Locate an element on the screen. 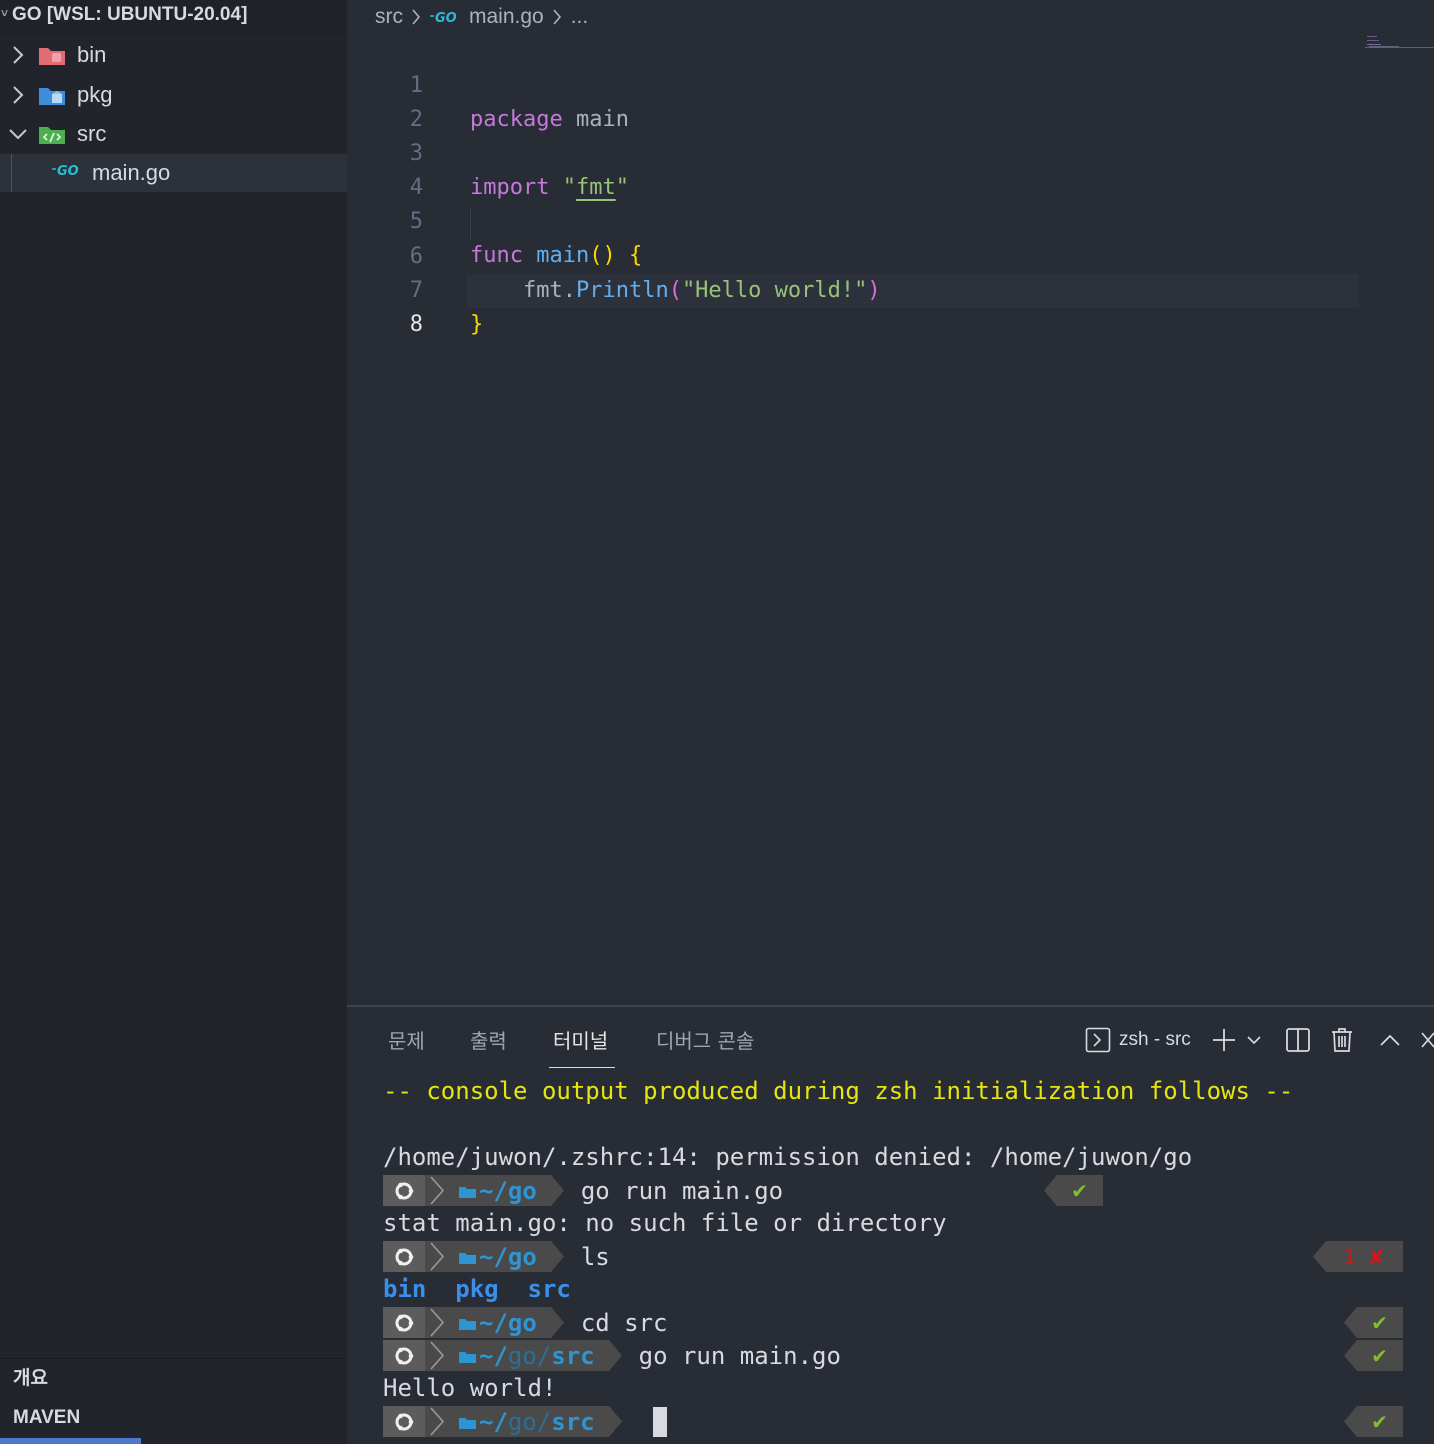 This screenshot has width=1434, height=1444. collapse-caret-icon: ˅ is located at coordinates (5, 13).